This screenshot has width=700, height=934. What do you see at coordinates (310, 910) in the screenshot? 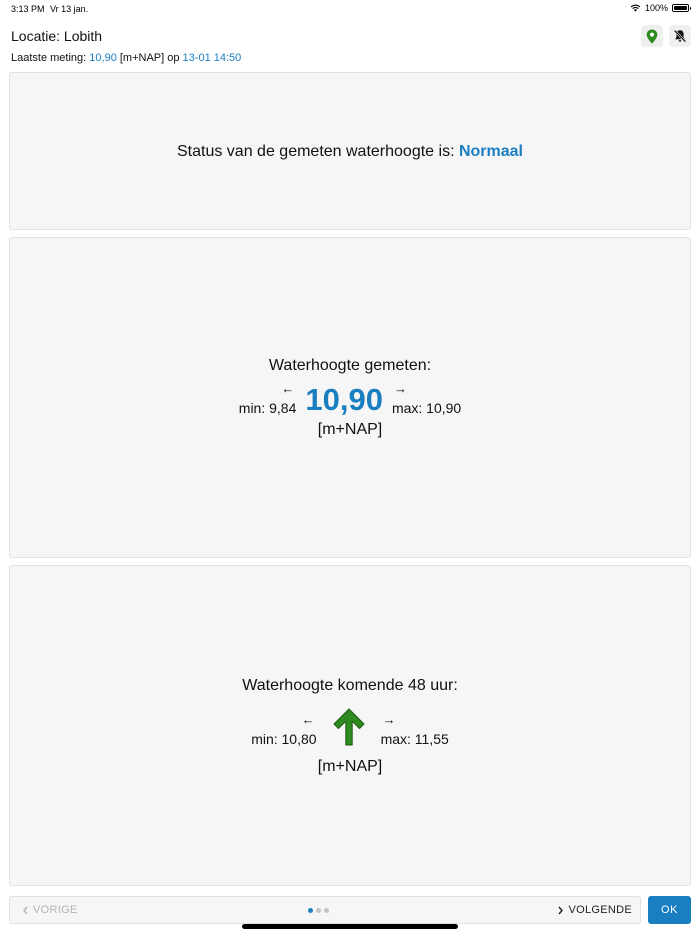
I see `page-dot-active` at bounding box center [310, 910].